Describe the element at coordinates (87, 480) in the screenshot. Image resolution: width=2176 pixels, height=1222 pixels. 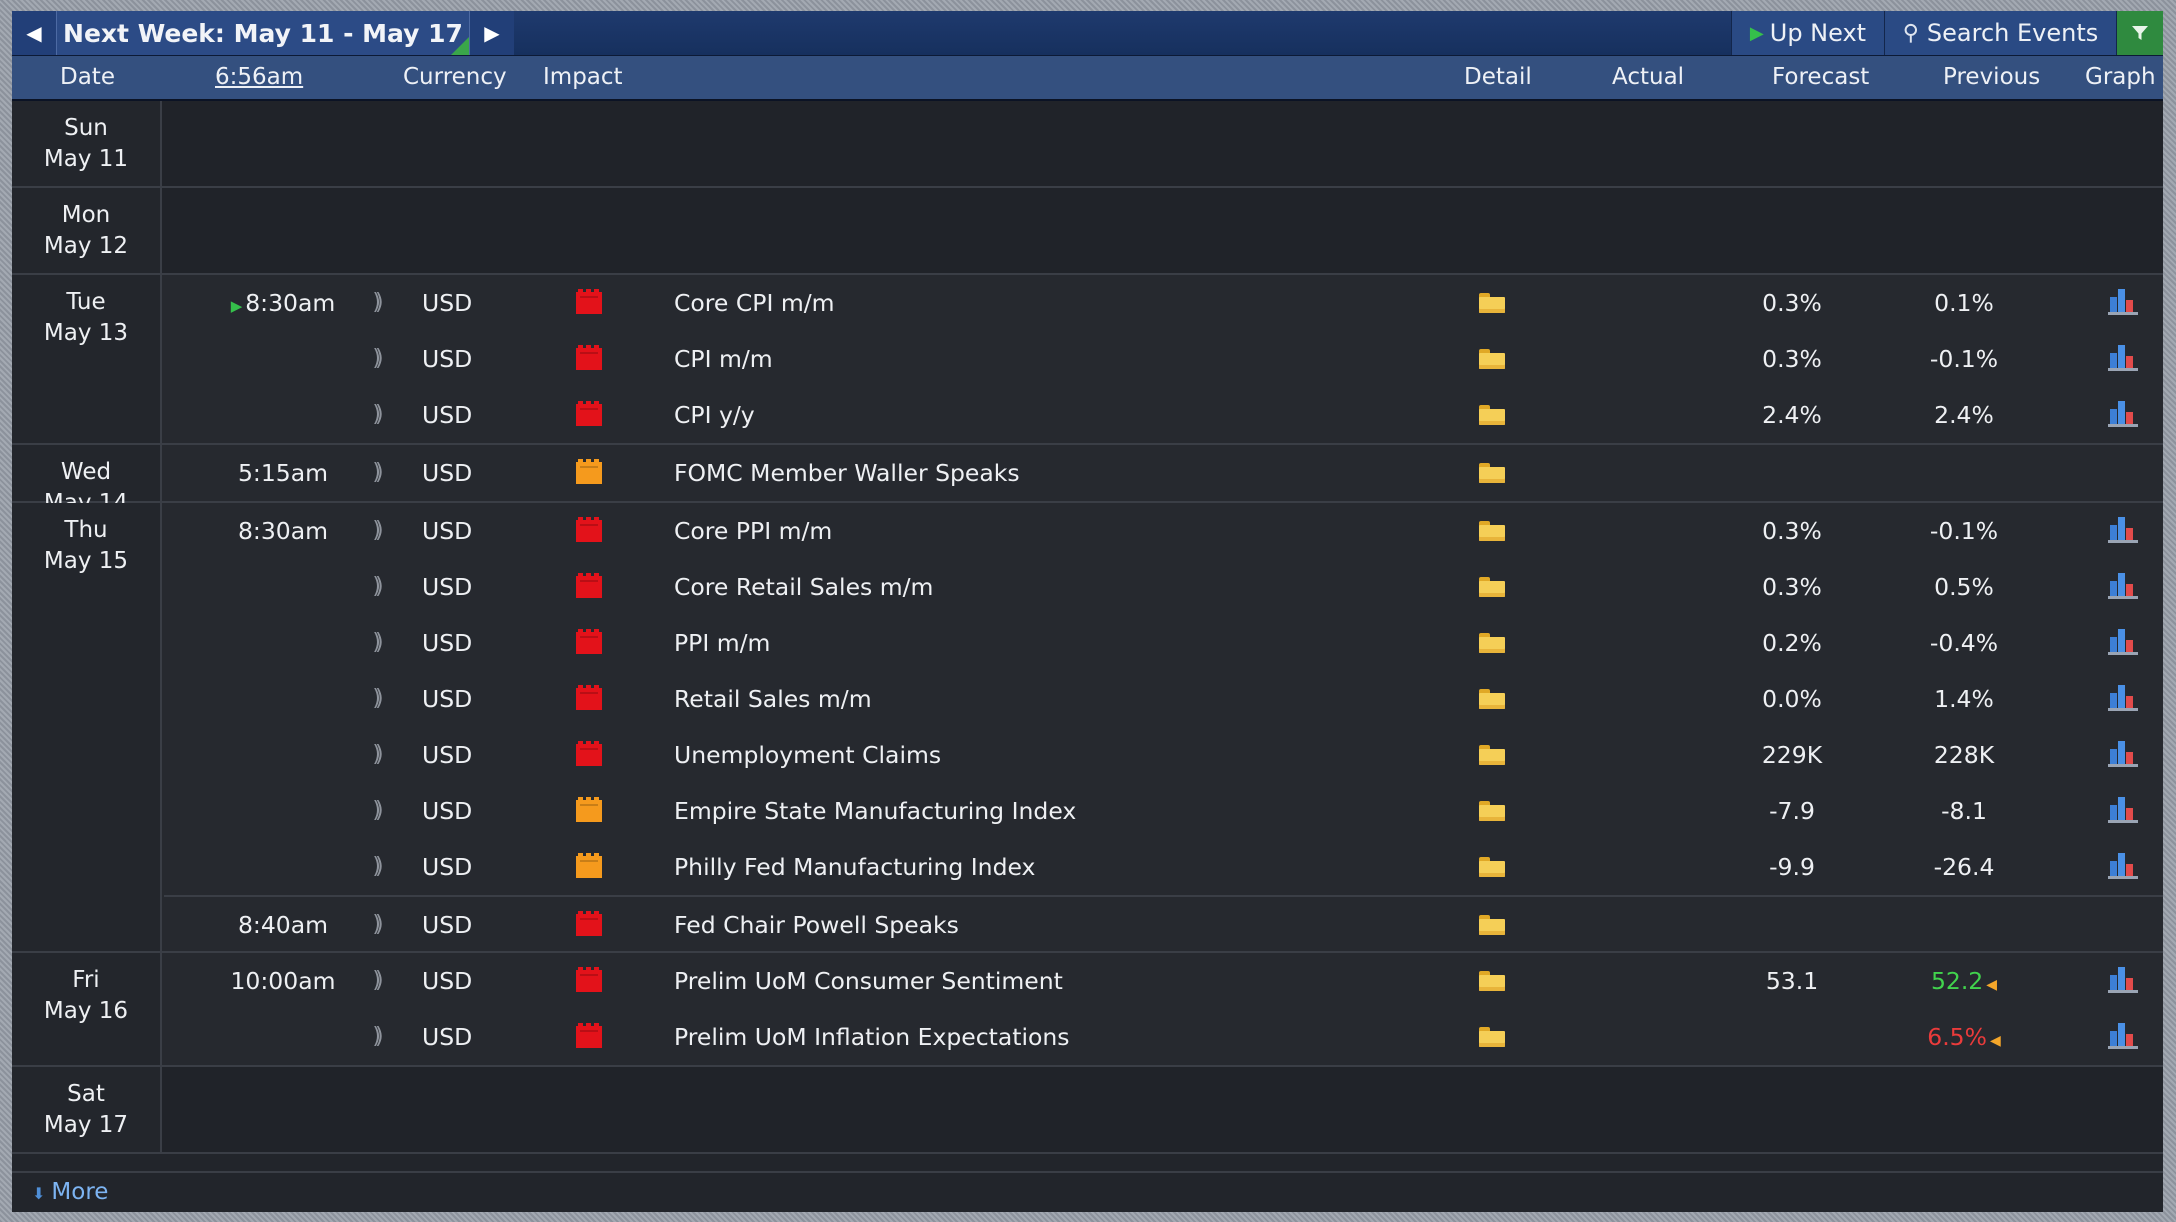
I see `day-cell: WedMay 14` at that location.